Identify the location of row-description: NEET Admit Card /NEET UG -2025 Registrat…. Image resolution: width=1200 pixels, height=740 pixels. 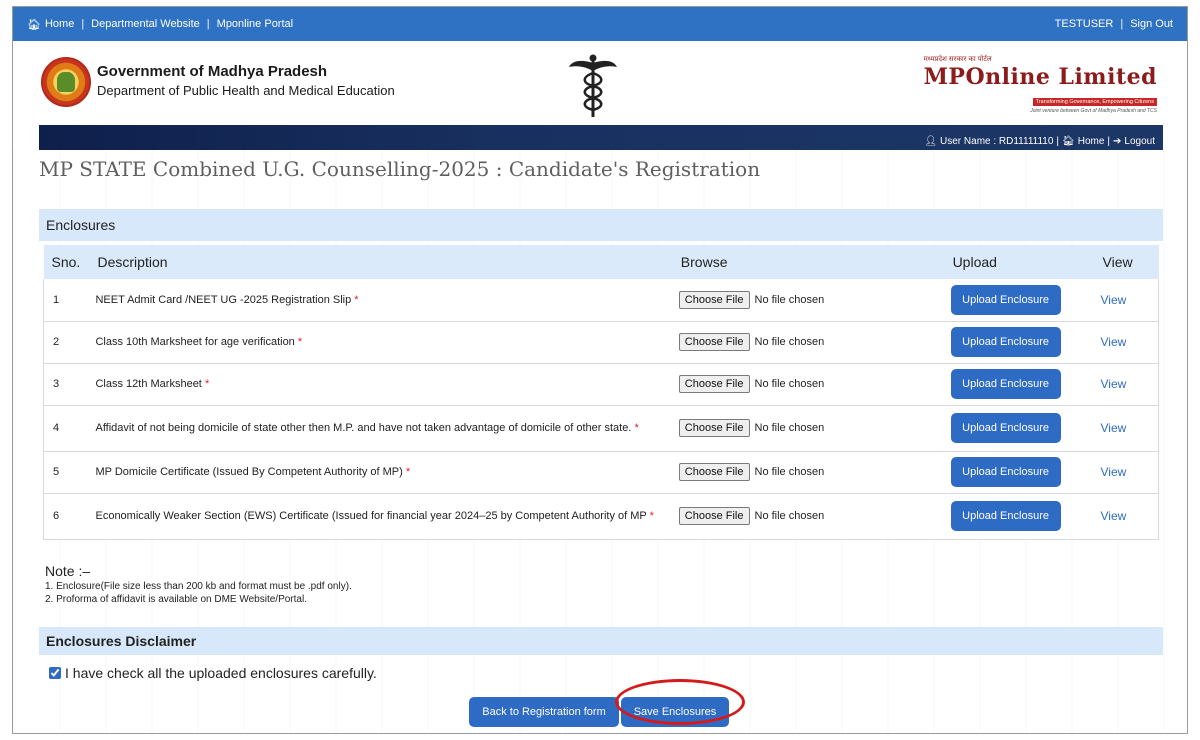
(381, 300).